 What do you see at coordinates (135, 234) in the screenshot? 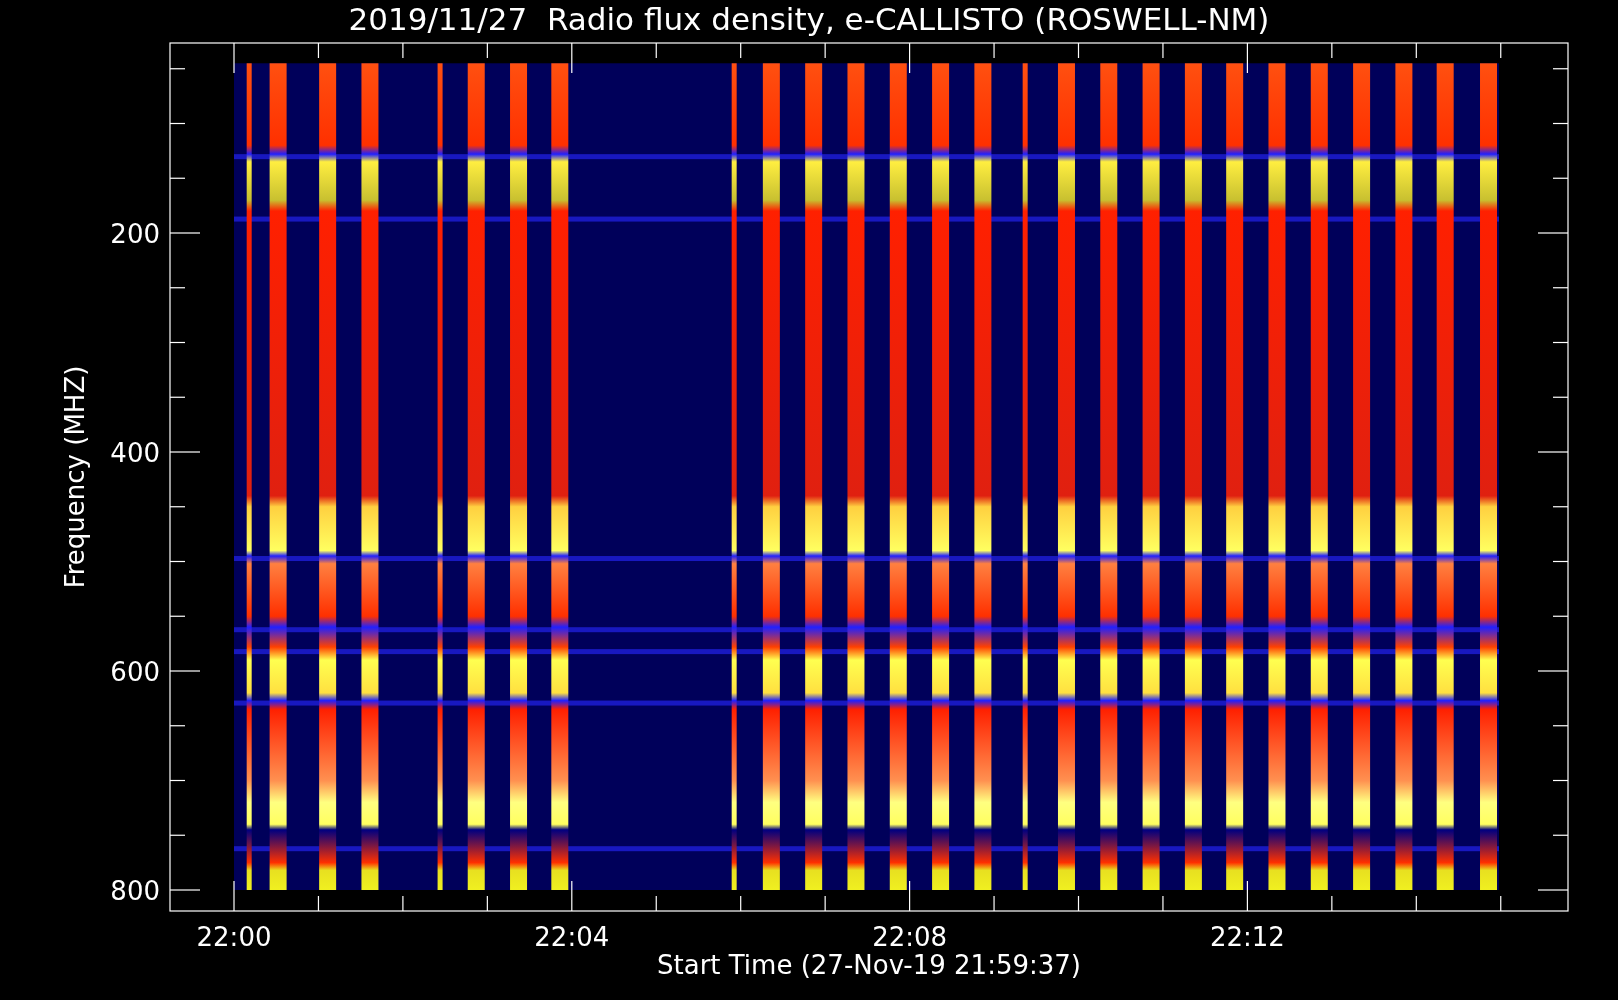
I see `y-tick-label: 200` at bounding box center [135, 234].